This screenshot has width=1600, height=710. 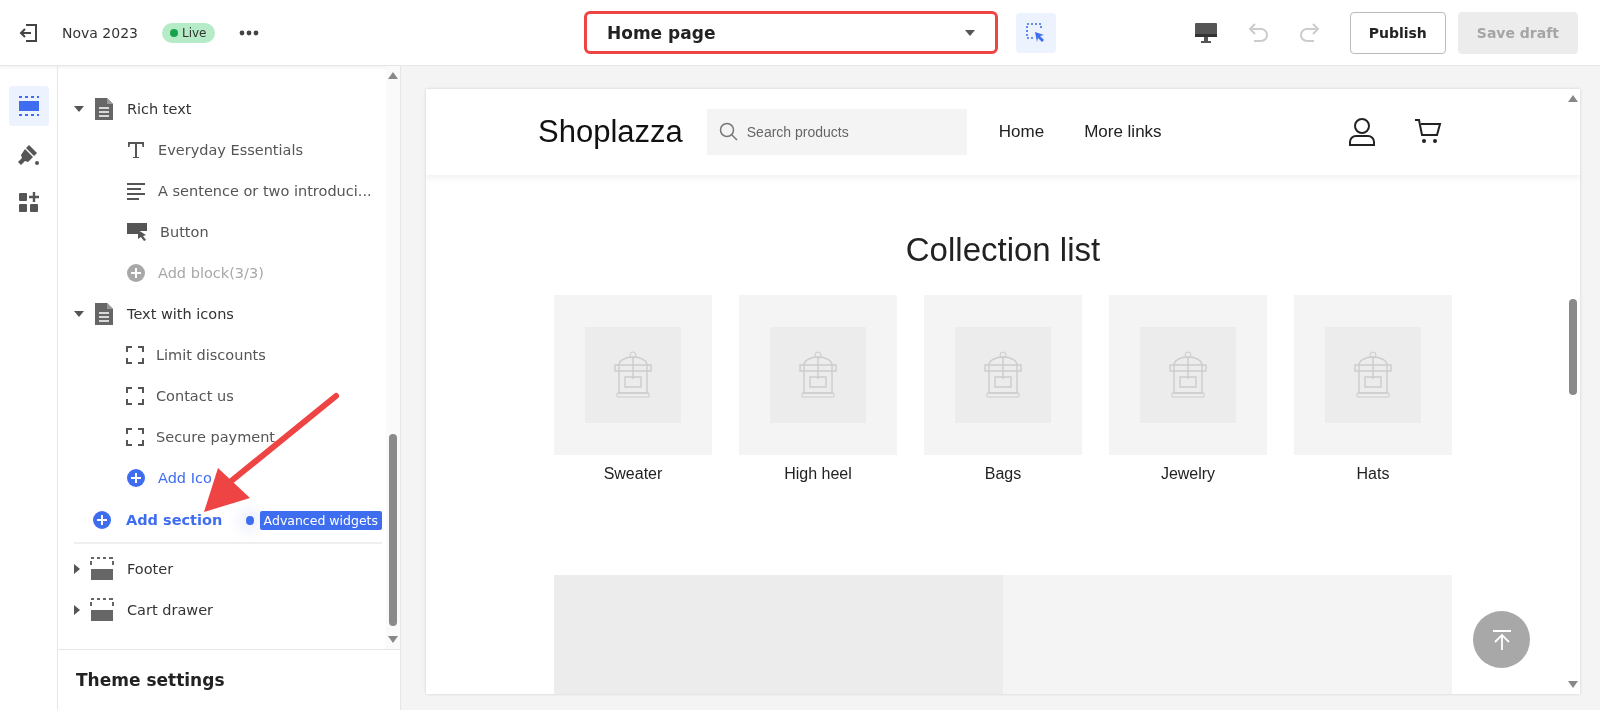 What do you see at coordinates (610, 132) in the screenshot?
I see `store-logo: Shoplazza` at bounding box center [610, 132].